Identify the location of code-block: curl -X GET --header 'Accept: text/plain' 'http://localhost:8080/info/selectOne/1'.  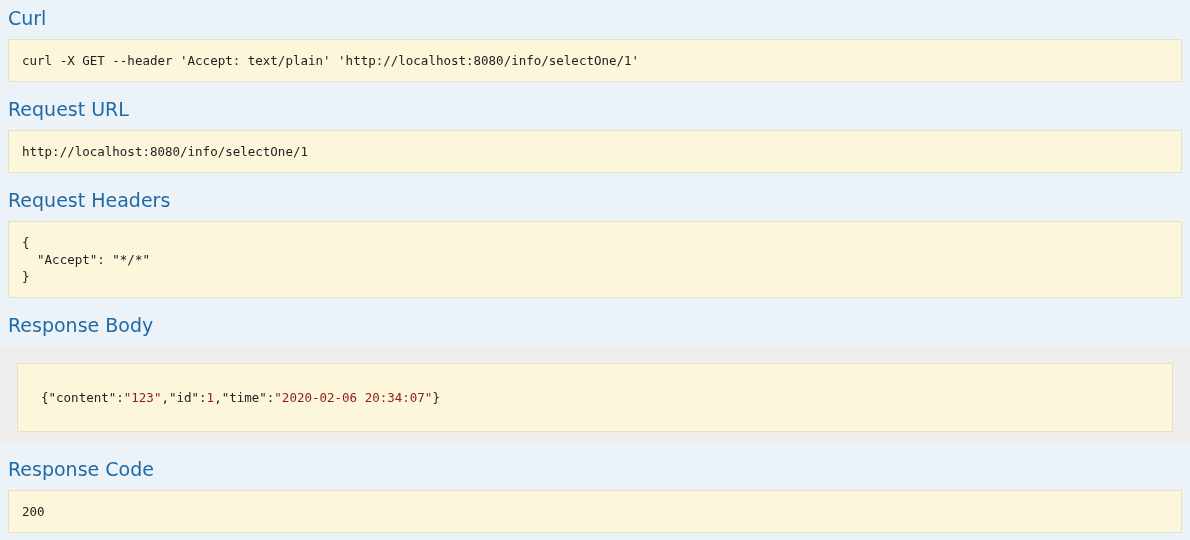
(595, 60).